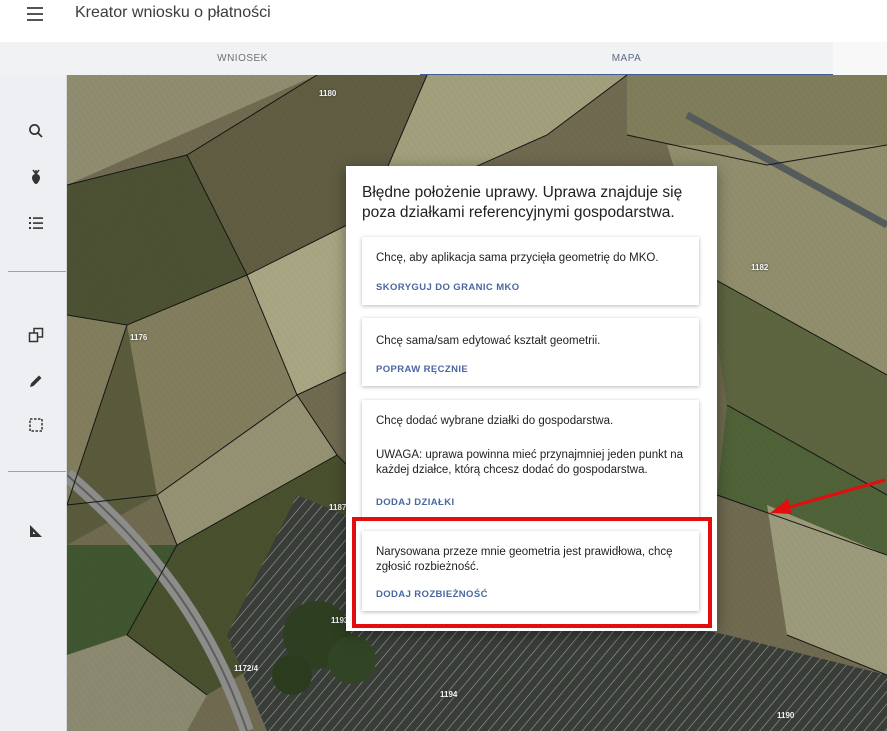 The image size is (887, 731). I want to click on measure-icon, so click(36, 531).